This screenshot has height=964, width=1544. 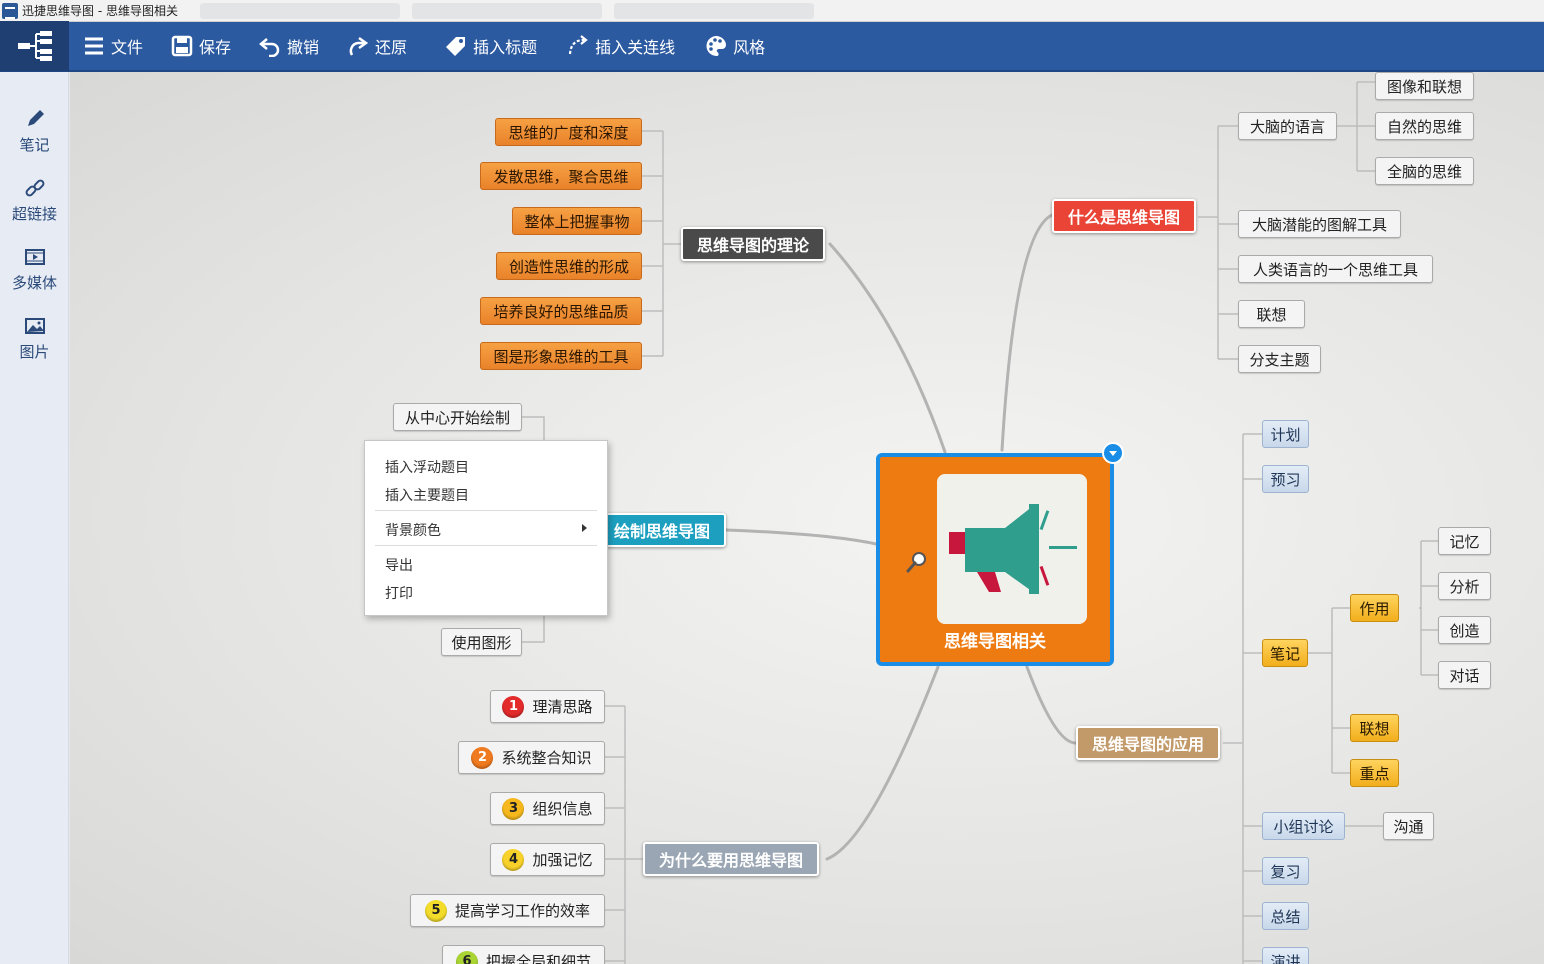 I want to click on redo-button: 还原, so click(x=377, y=46).